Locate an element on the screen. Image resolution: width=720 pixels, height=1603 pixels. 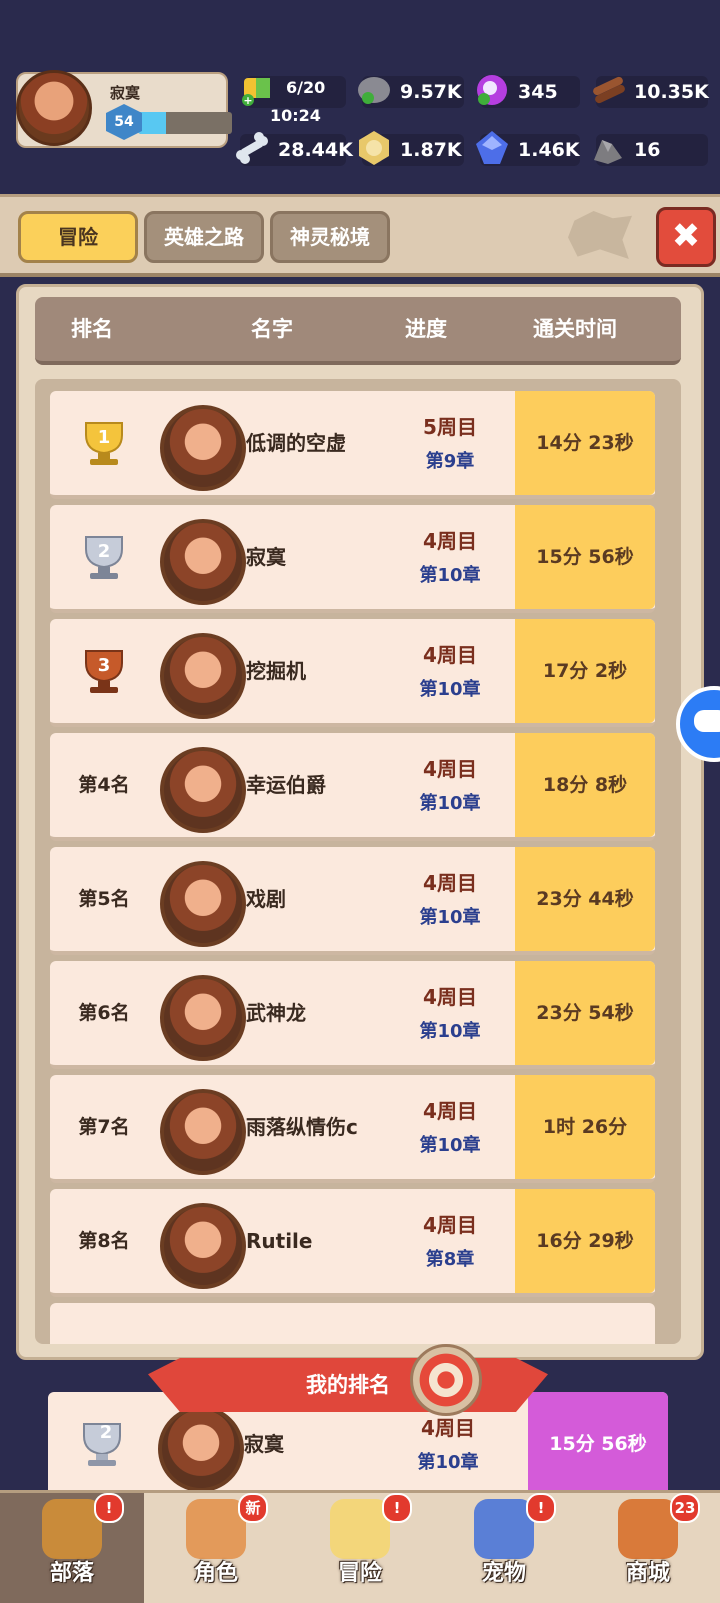
bone-resource: 28.44K is located at coordinates (294, 149).